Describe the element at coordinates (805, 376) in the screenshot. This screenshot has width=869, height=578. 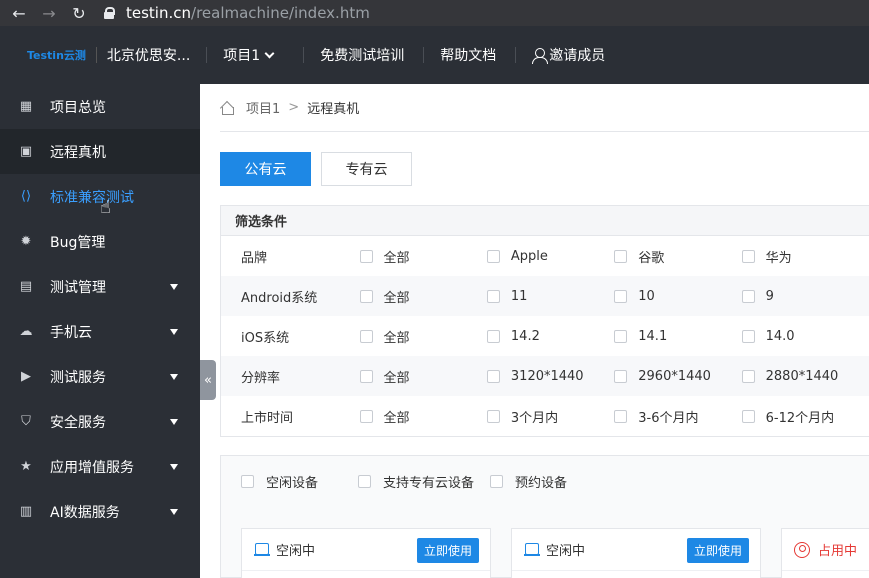
I see `filter-option: 2880*1440` at that location.